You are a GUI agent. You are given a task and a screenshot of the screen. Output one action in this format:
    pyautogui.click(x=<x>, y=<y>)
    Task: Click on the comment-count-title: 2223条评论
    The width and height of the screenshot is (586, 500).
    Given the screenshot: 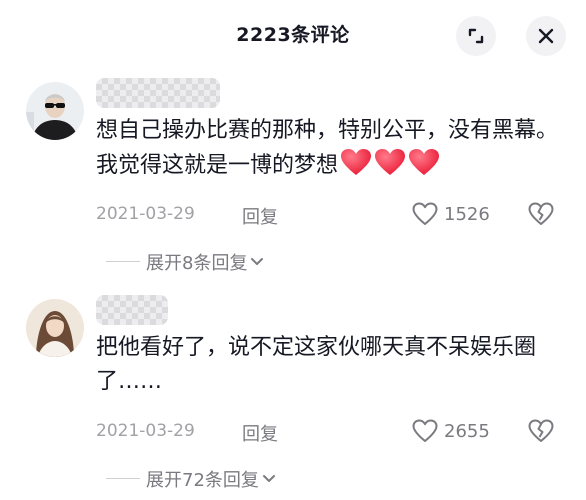 What is the action you would take?
    pyautogui.click(x=293, y=35)
    